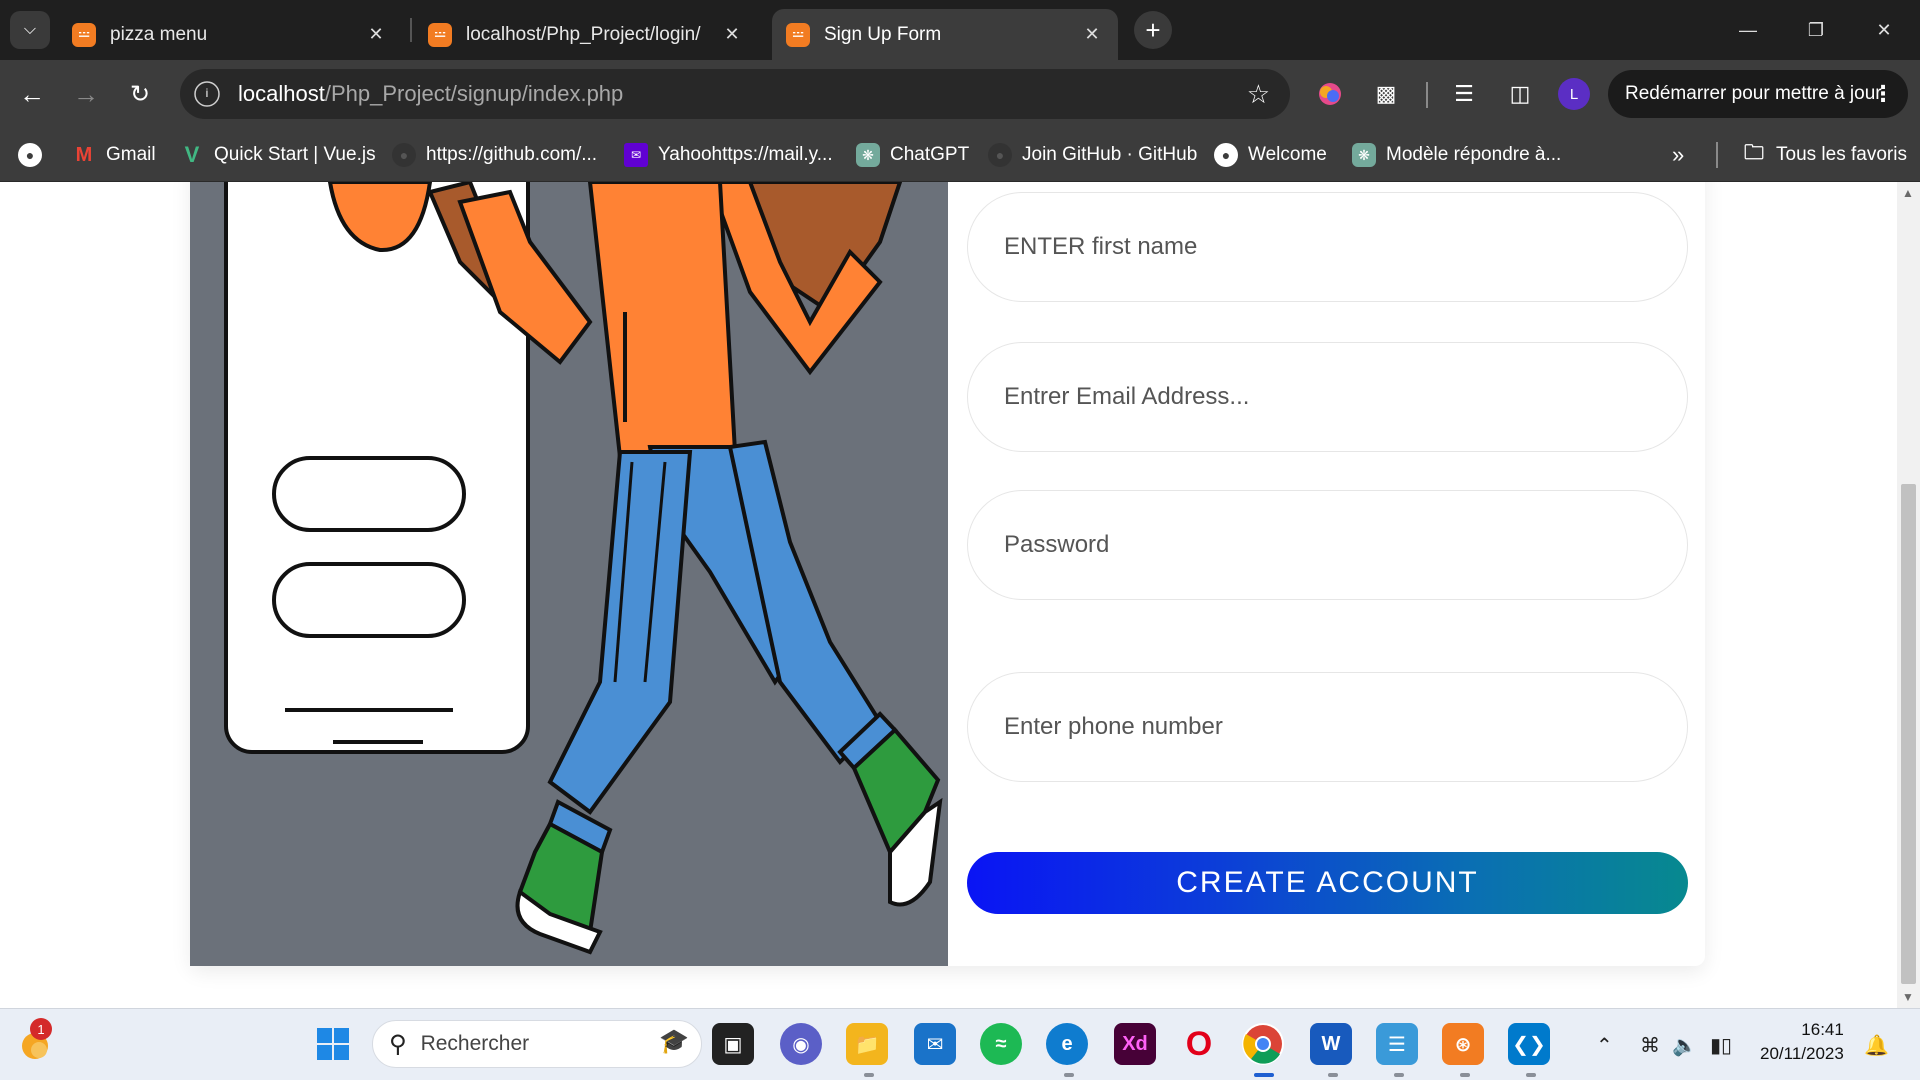 The height and width of the screenshot is (1080, 1920). Describe the element at coordinates (733, 1044) in the screenshot. I see `task-view-button: ▣` at that location.